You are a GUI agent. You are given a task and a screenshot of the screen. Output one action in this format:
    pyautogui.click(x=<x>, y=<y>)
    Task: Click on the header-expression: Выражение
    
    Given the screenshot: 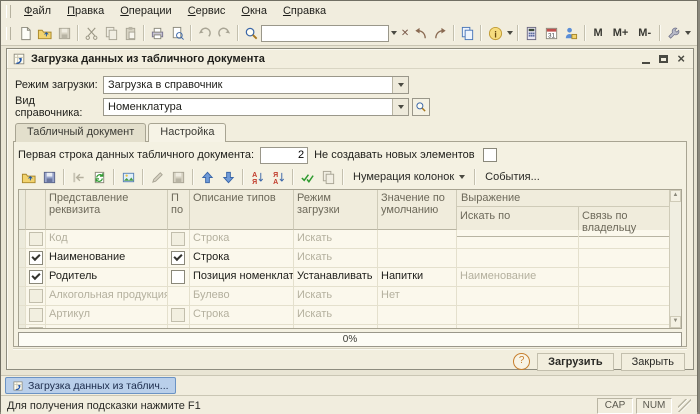 What is the action you would take?
    pyautogui.click(x=563, y=198)
    